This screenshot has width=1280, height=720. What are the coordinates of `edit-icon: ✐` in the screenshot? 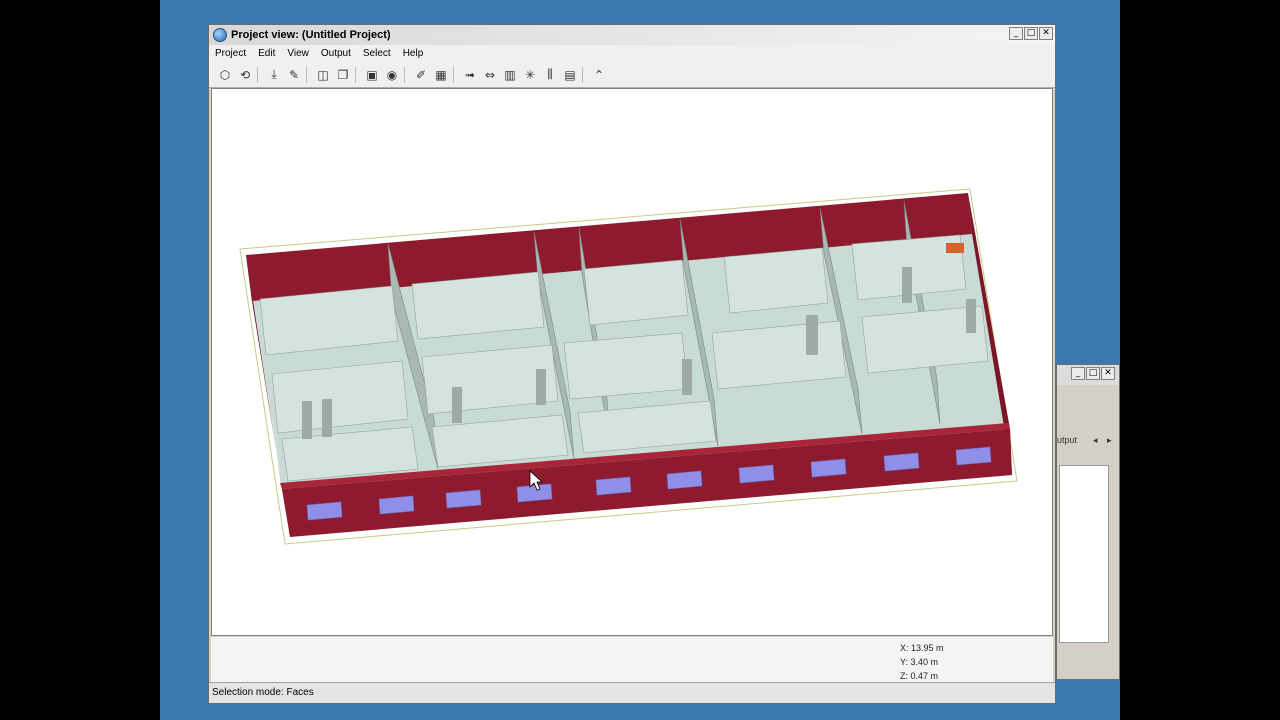 It's located at (421, 75).